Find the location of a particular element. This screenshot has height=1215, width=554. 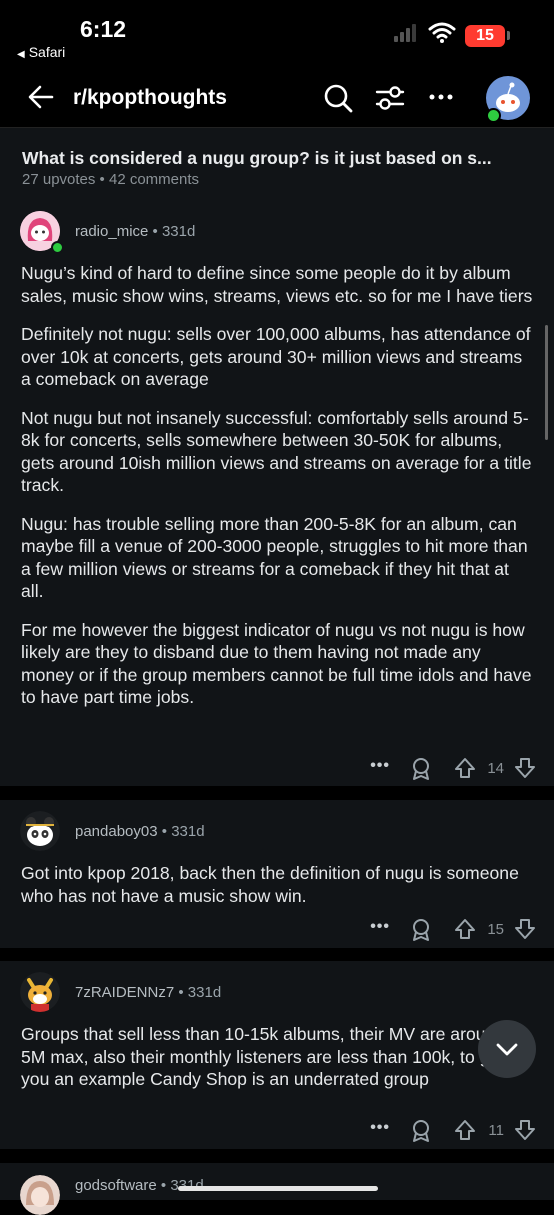

comment-meta: radio_mice • 331d is located at coordinates (135, 231).